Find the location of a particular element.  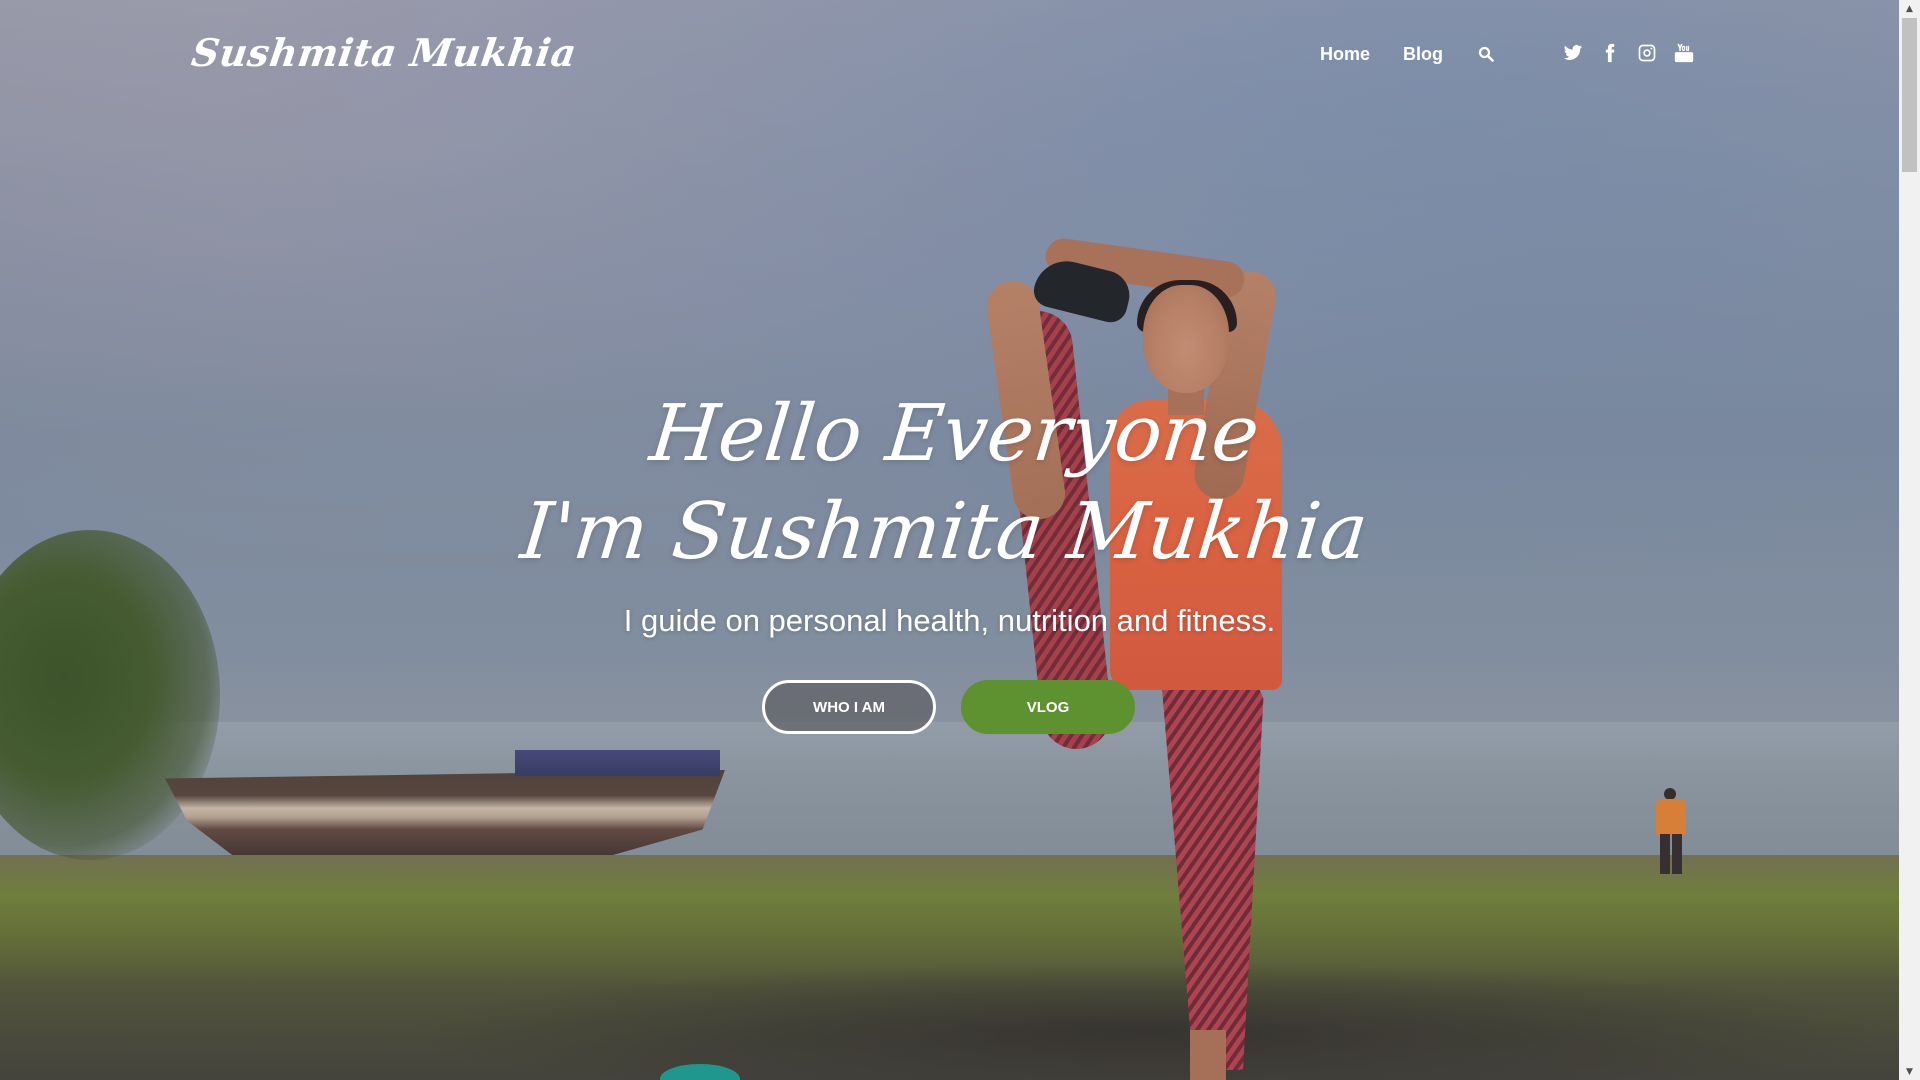

vertical-scrollbar: ▲ ▼ is located at coordinates (1909, 540).